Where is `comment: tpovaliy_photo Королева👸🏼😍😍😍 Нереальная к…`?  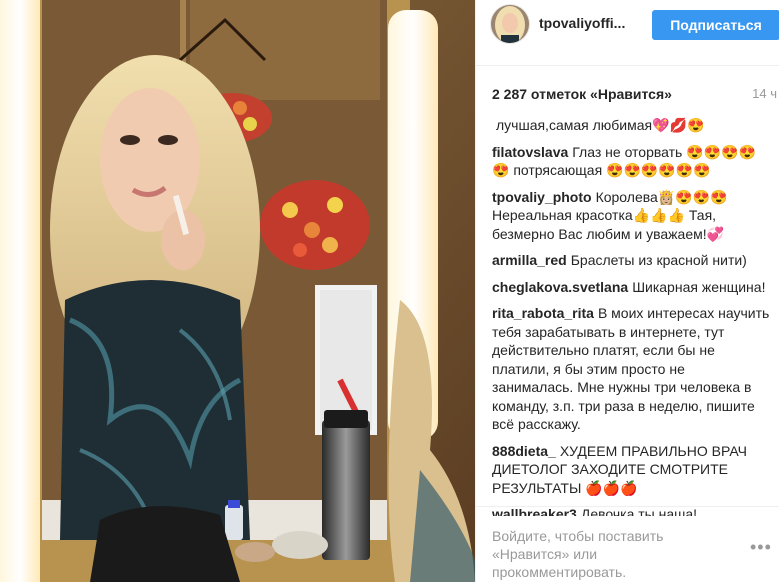
comment: tpovaliy_photo Королева👸🏼😍😍😍 Нереальная к… is located at coordinates (631, 216).